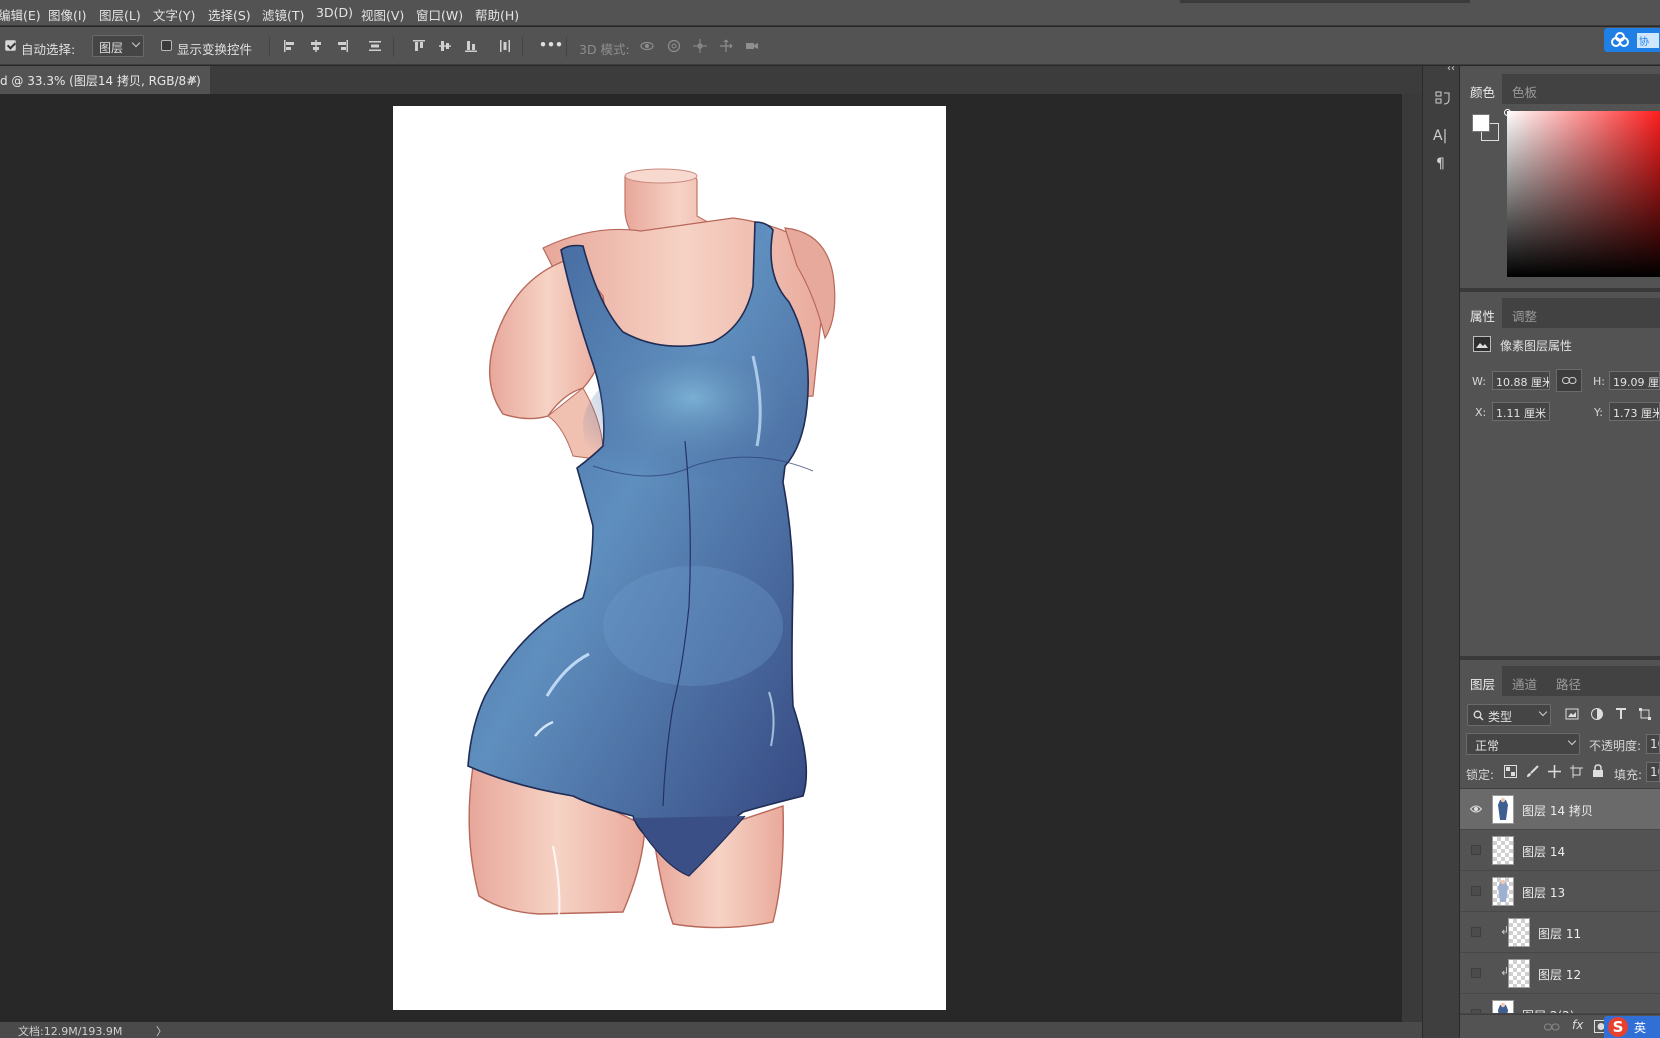  I want to click on visibility-eye-icon, so click(1476, 809).